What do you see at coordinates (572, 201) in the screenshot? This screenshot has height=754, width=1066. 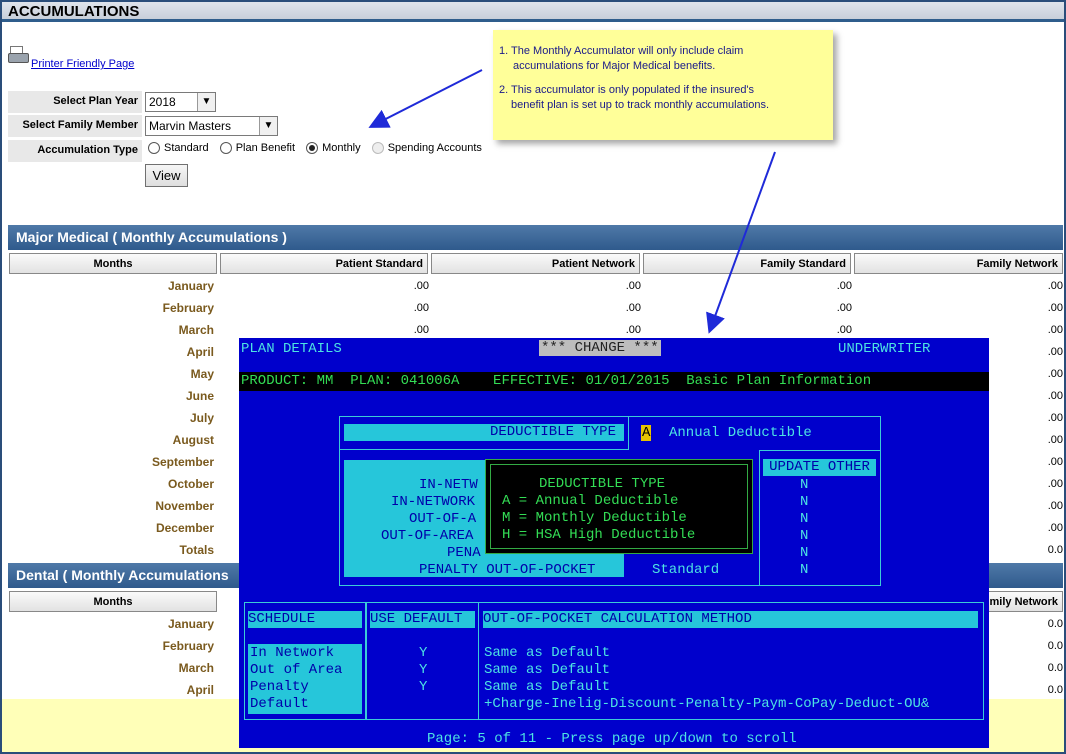 I see `annotation-arrows` at bounding box center [572, 201].